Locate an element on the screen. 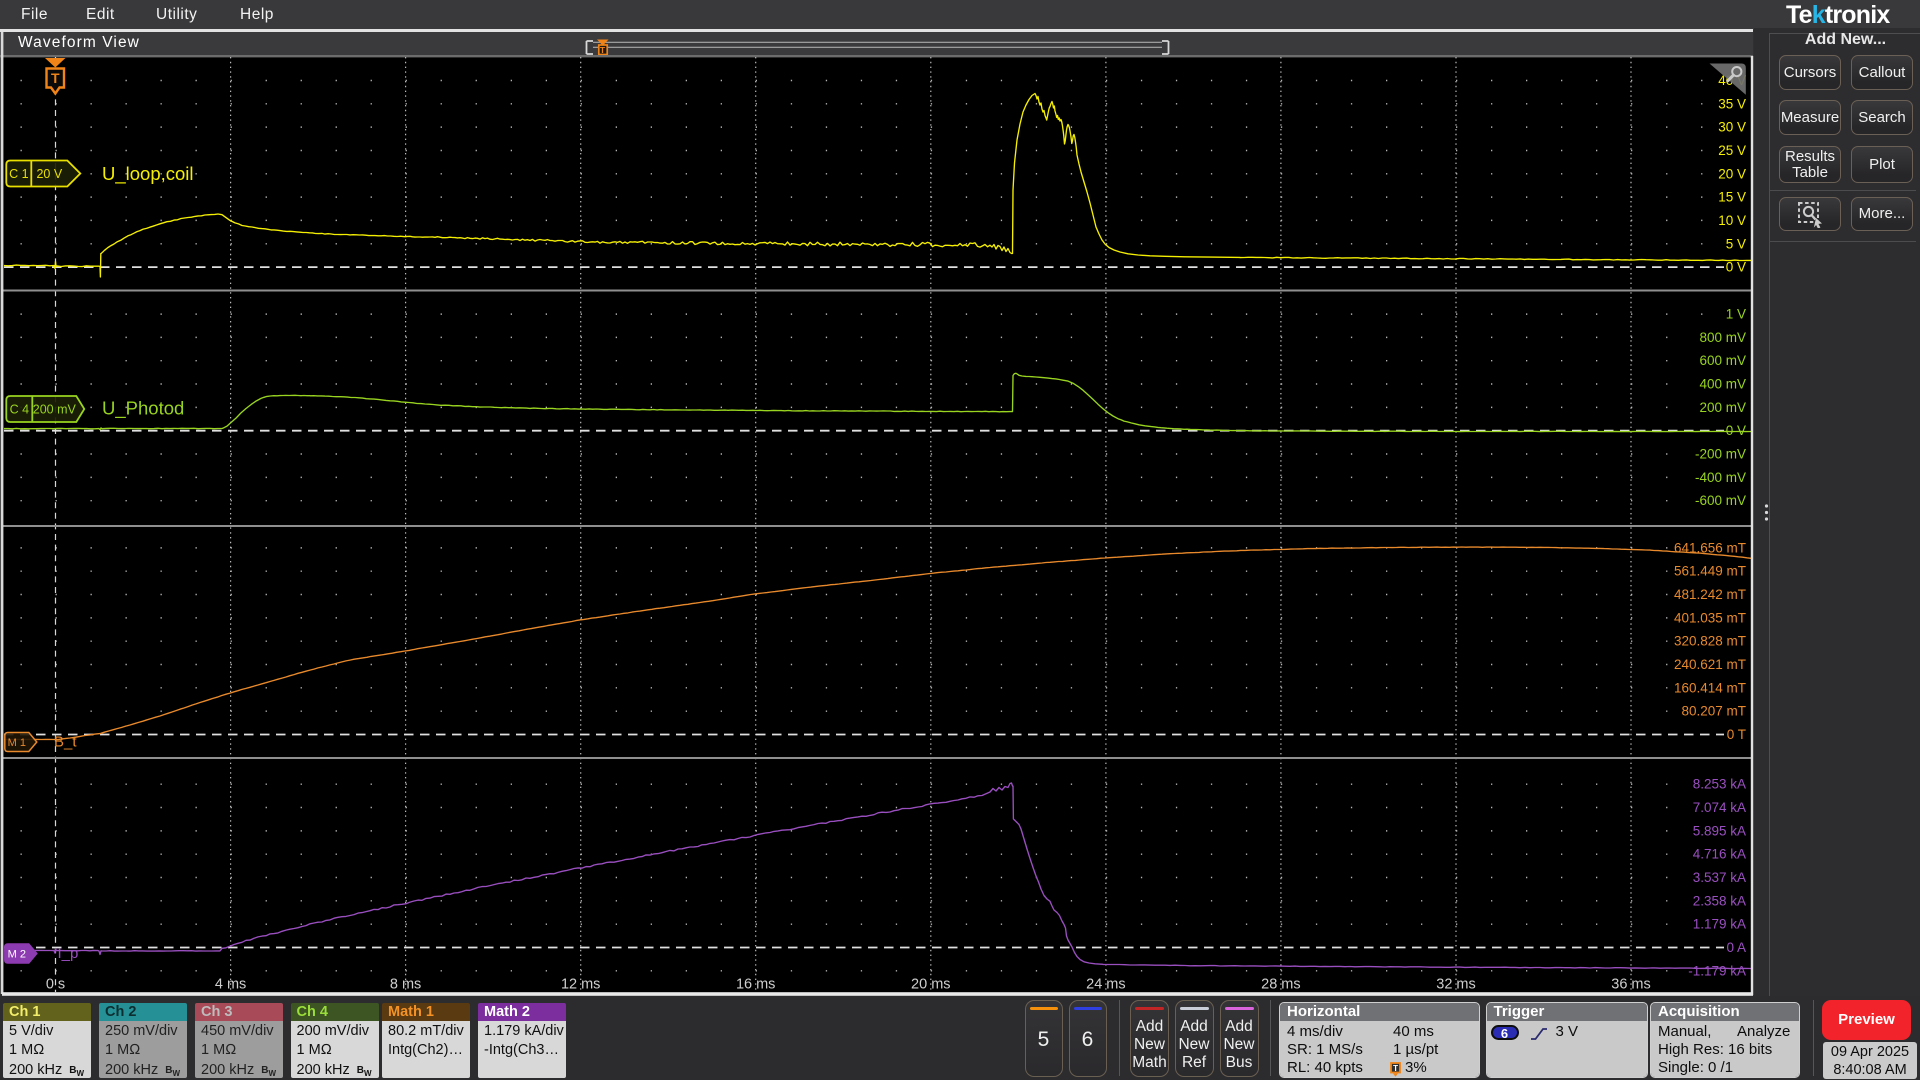 The width and height of the screenshot is (1920, 1080). svg-text: 4 ms is located at coordinates (230, 985).